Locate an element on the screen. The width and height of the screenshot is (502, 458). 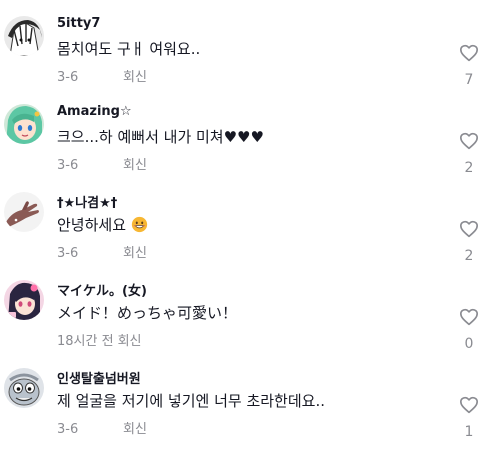
comment-text: 몸치여도 구ㅐ 여워요.. is located at coordinates (129, 49).